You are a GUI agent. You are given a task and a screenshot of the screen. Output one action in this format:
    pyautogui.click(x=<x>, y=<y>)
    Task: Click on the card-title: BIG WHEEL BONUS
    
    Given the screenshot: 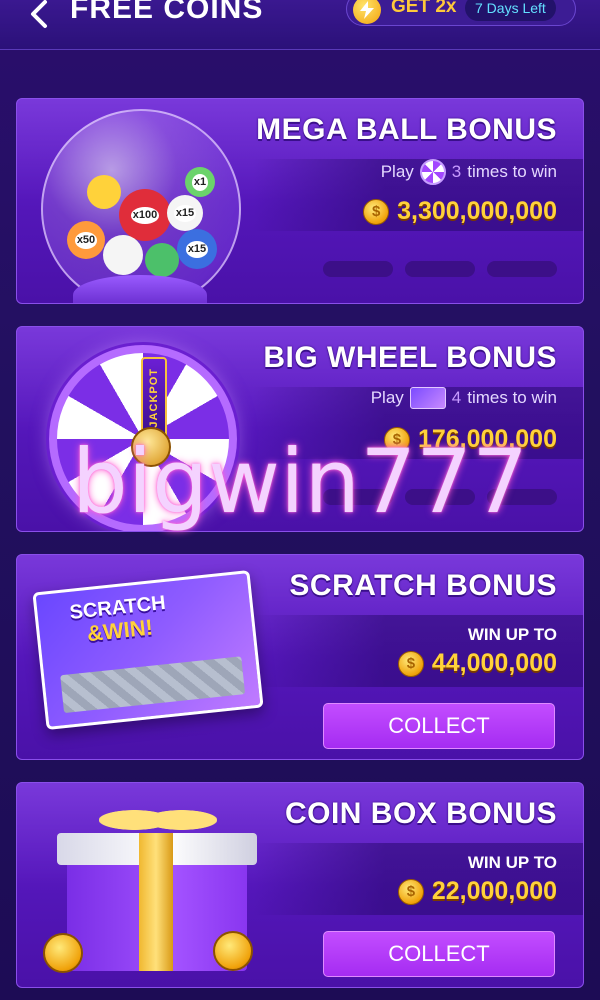 What is the action you would take?
    pyautogui.click(x=410, y=357)
    